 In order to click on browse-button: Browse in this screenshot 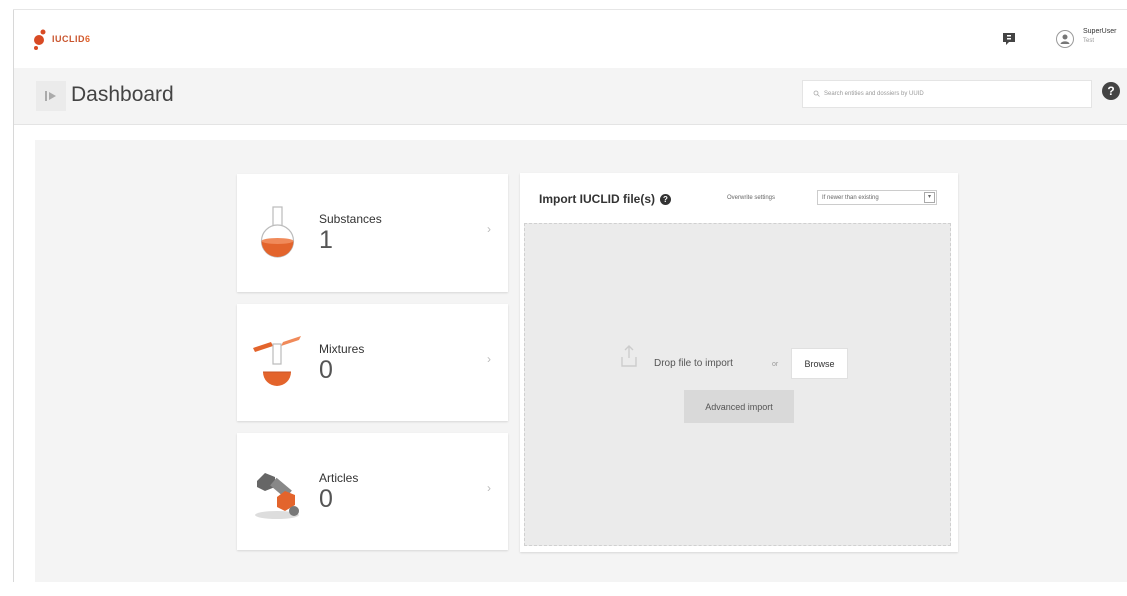, I will do `click(819, 363)`.